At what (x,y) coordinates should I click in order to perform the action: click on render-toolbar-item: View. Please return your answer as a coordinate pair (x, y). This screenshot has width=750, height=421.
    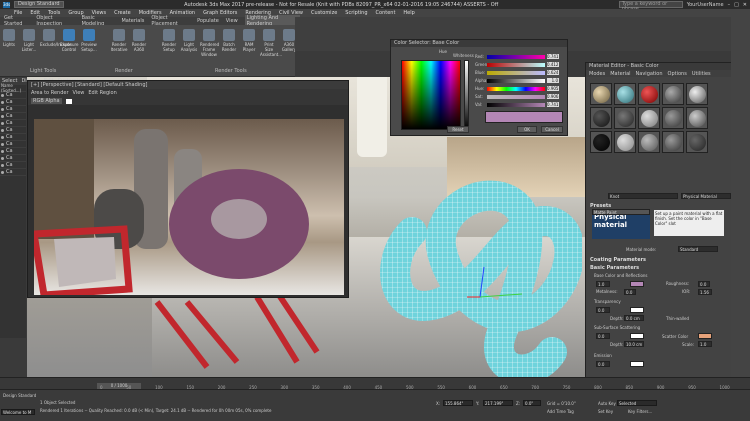
    Looking at the image, I should click on (79, 93).